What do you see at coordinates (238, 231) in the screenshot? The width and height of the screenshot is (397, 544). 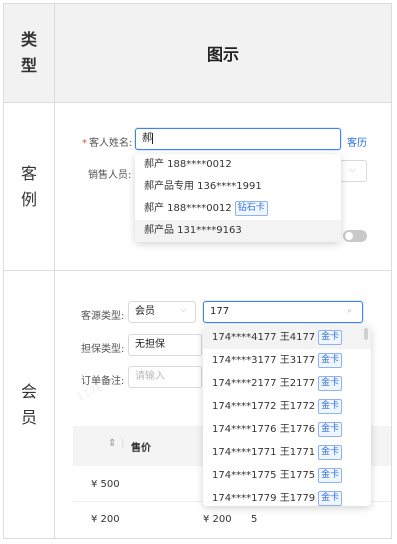 I see `suggestion-option: 郝产品 131****9163` at bounding box center [238, 231].